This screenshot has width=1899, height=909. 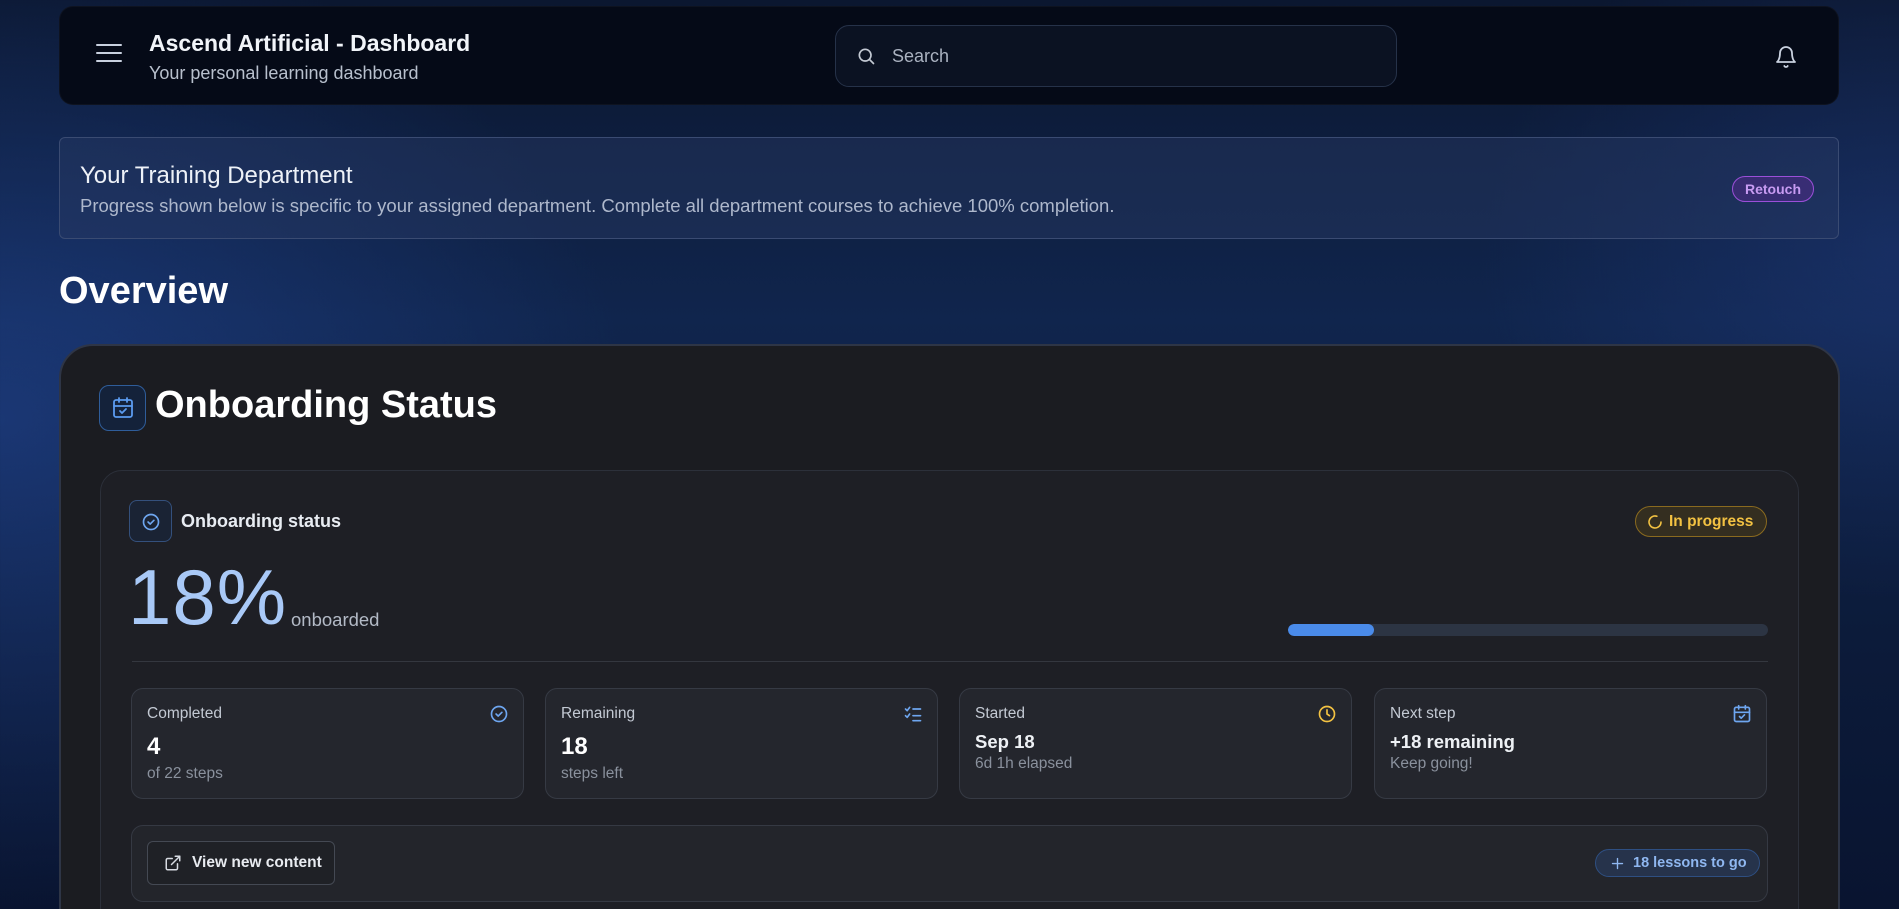 What do you see at coordinates (216, 175) in the screenshot?
I see `department-title: Your Training Department` at bounding box center [216, 175].